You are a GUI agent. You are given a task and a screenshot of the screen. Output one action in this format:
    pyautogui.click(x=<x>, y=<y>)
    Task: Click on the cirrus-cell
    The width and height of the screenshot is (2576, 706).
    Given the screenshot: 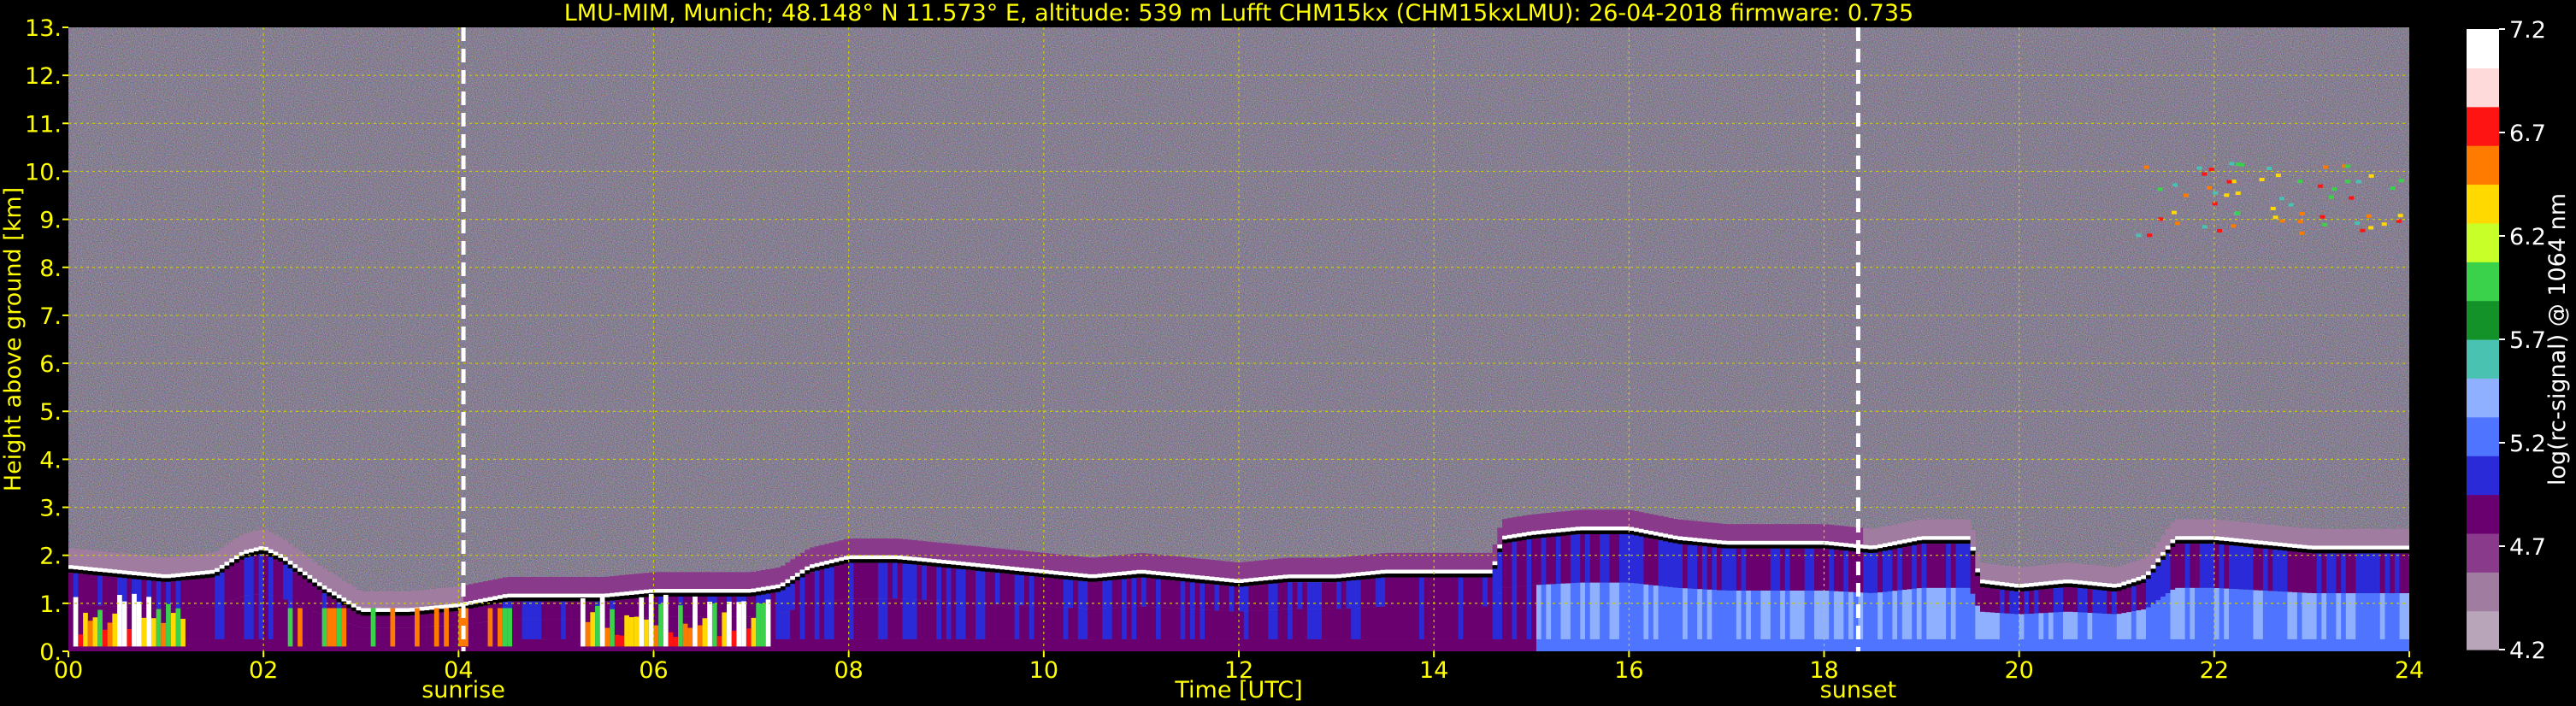 What is the action you would take?
    pyautogui.click(x=2371, y=176)
    